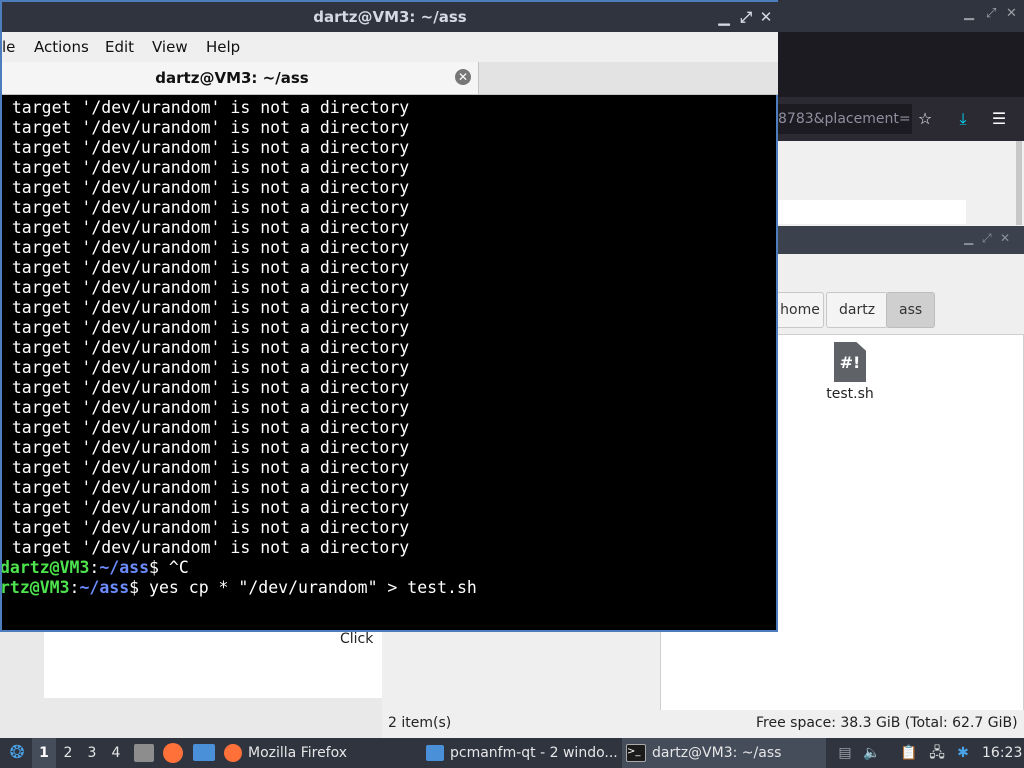 This screenshot has height=768, width=1024. I want to click on files-launcher-icon, so click(144, 753).